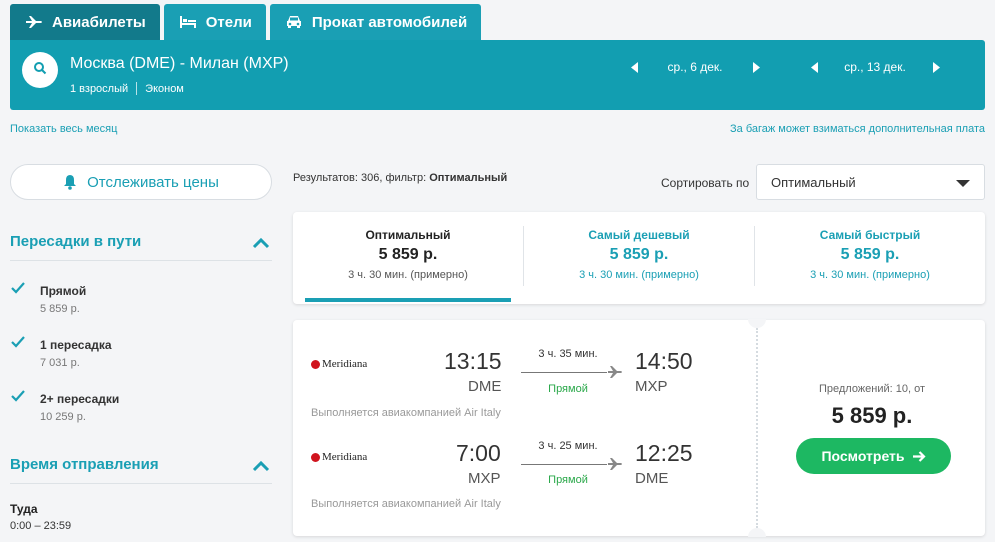  Describe the element at coordinates (872, 415) in the screenshot. I see `flight-price: 5 859 р.` at that location.